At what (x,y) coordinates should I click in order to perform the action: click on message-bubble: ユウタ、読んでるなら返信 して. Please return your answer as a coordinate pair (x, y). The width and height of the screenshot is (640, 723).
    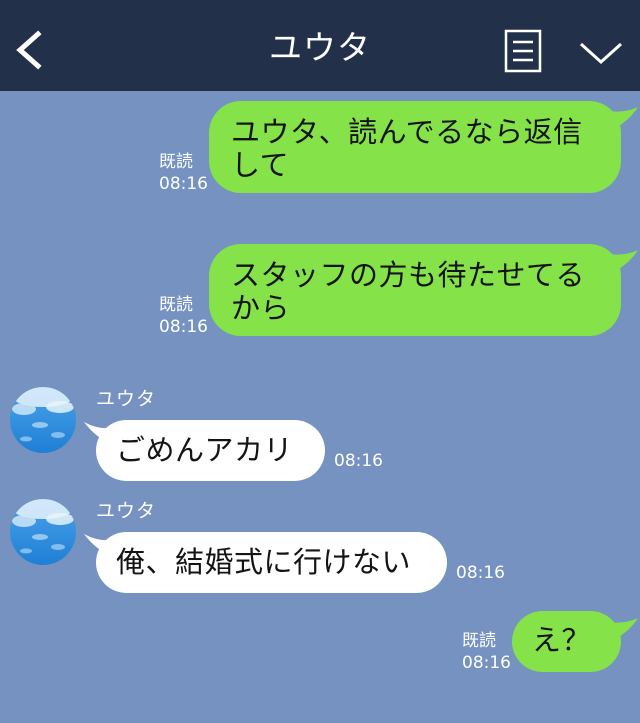
    Looking at the image, I should click on (415, 147).